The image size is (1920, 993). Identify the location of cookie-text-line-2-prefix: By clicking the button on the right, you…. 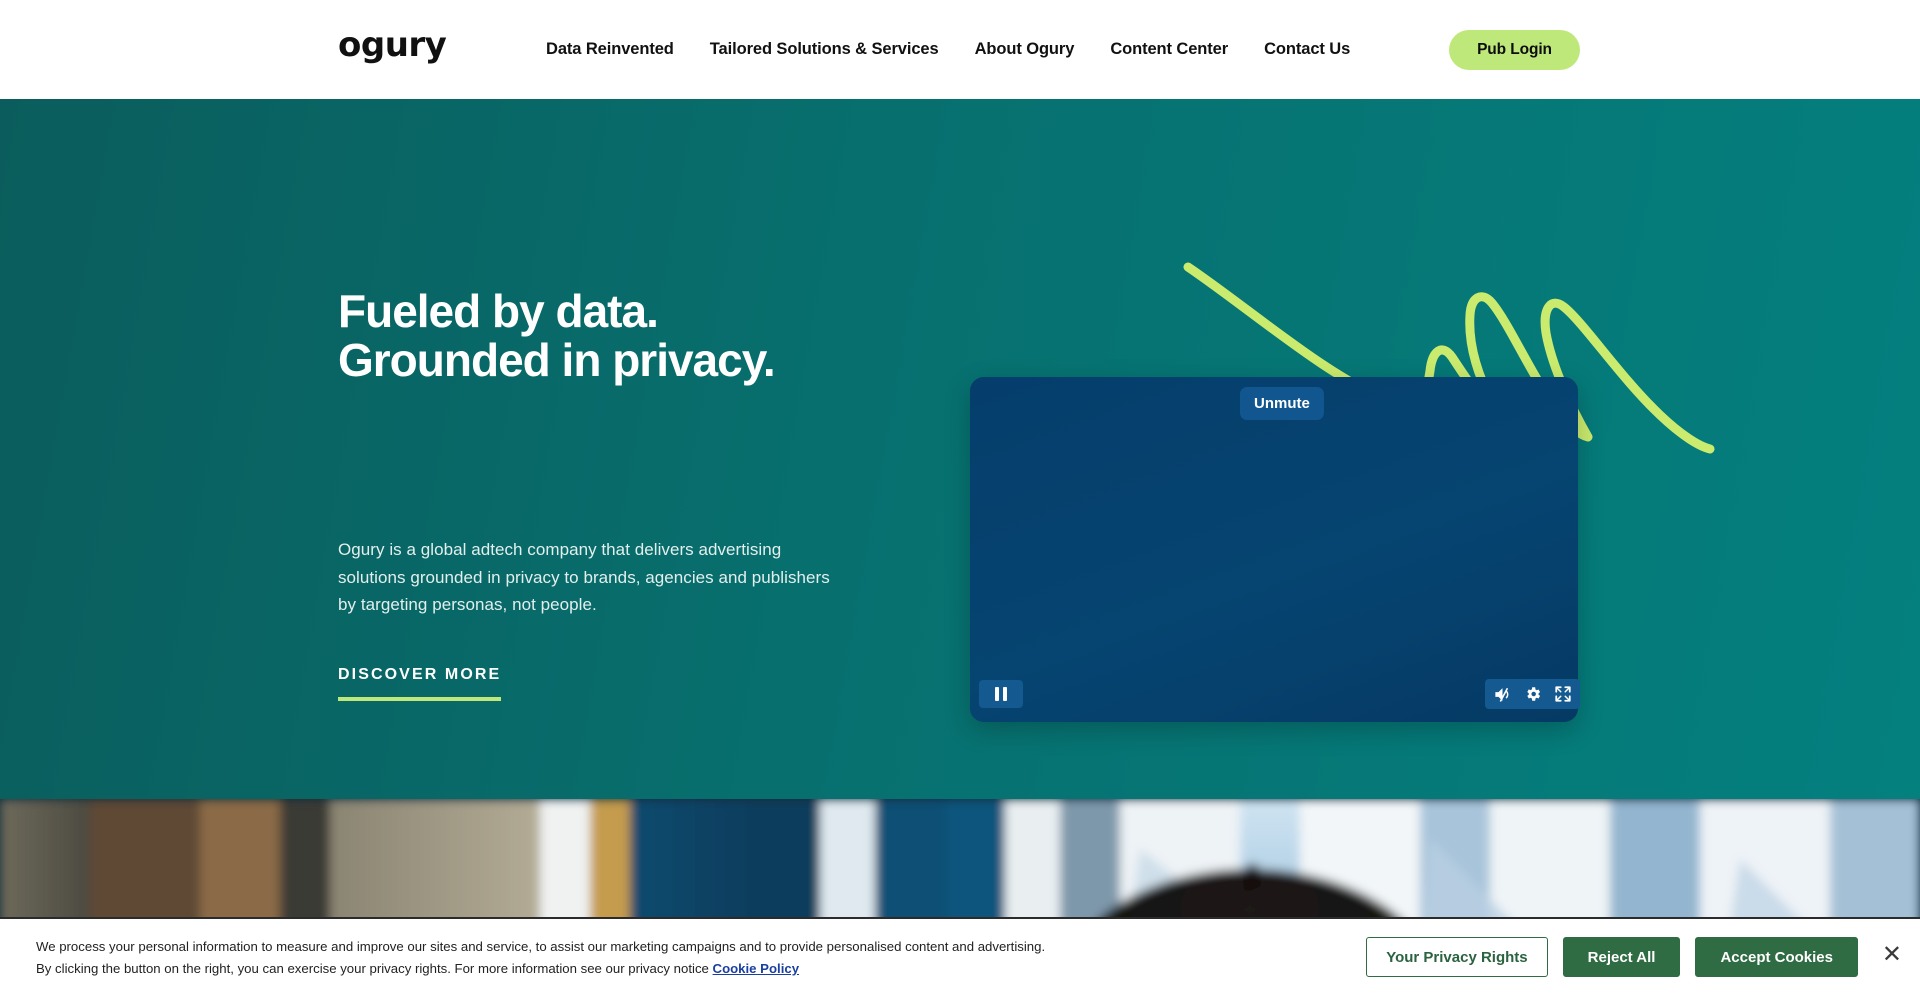
(372, 968).